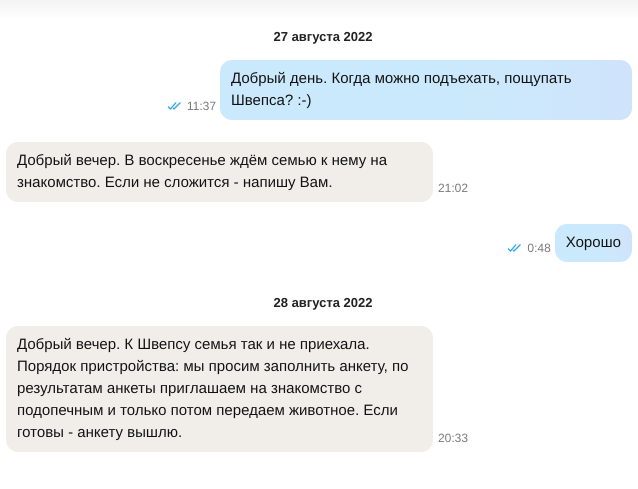  What do you see at coordinates (323, 303) in the screenshot?
I see `date-separator: 28 августа 2022` at bounding box center [323, 303].